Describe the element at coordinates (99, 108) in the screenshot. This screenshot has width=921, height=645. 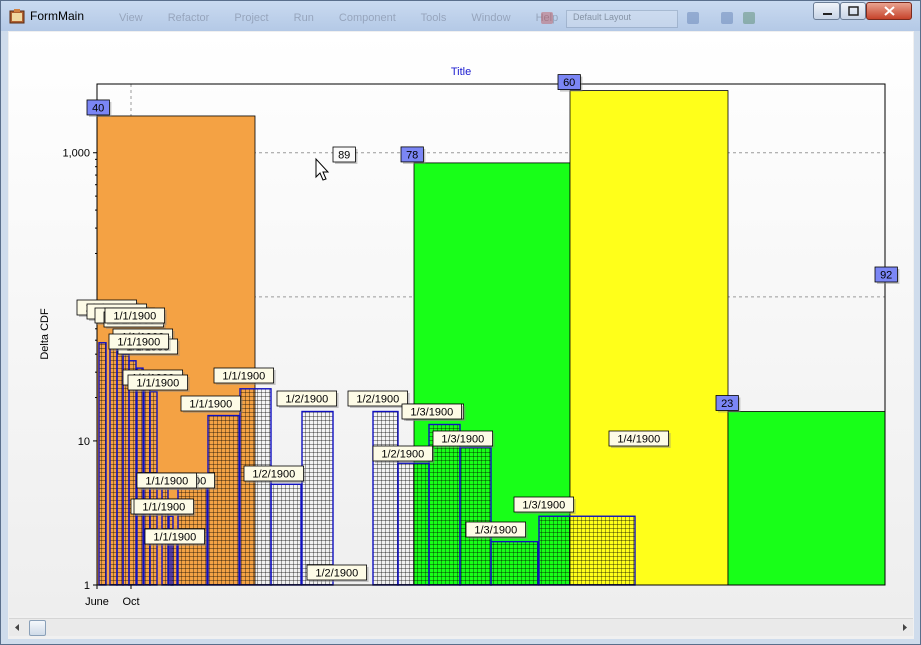
I see `bar-value-label-group: 40` at that location.